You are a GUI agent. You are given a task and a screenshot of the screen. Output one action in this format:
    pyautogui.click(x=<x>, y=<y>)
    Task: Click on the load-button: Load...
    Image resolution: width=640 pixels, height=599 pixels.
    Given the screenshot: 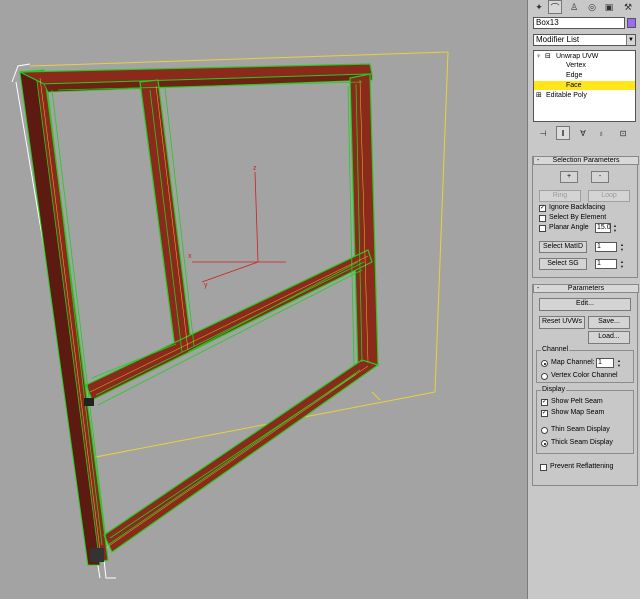 What is the action you would take?
    pyautogui.click(x=609, y=337)
    